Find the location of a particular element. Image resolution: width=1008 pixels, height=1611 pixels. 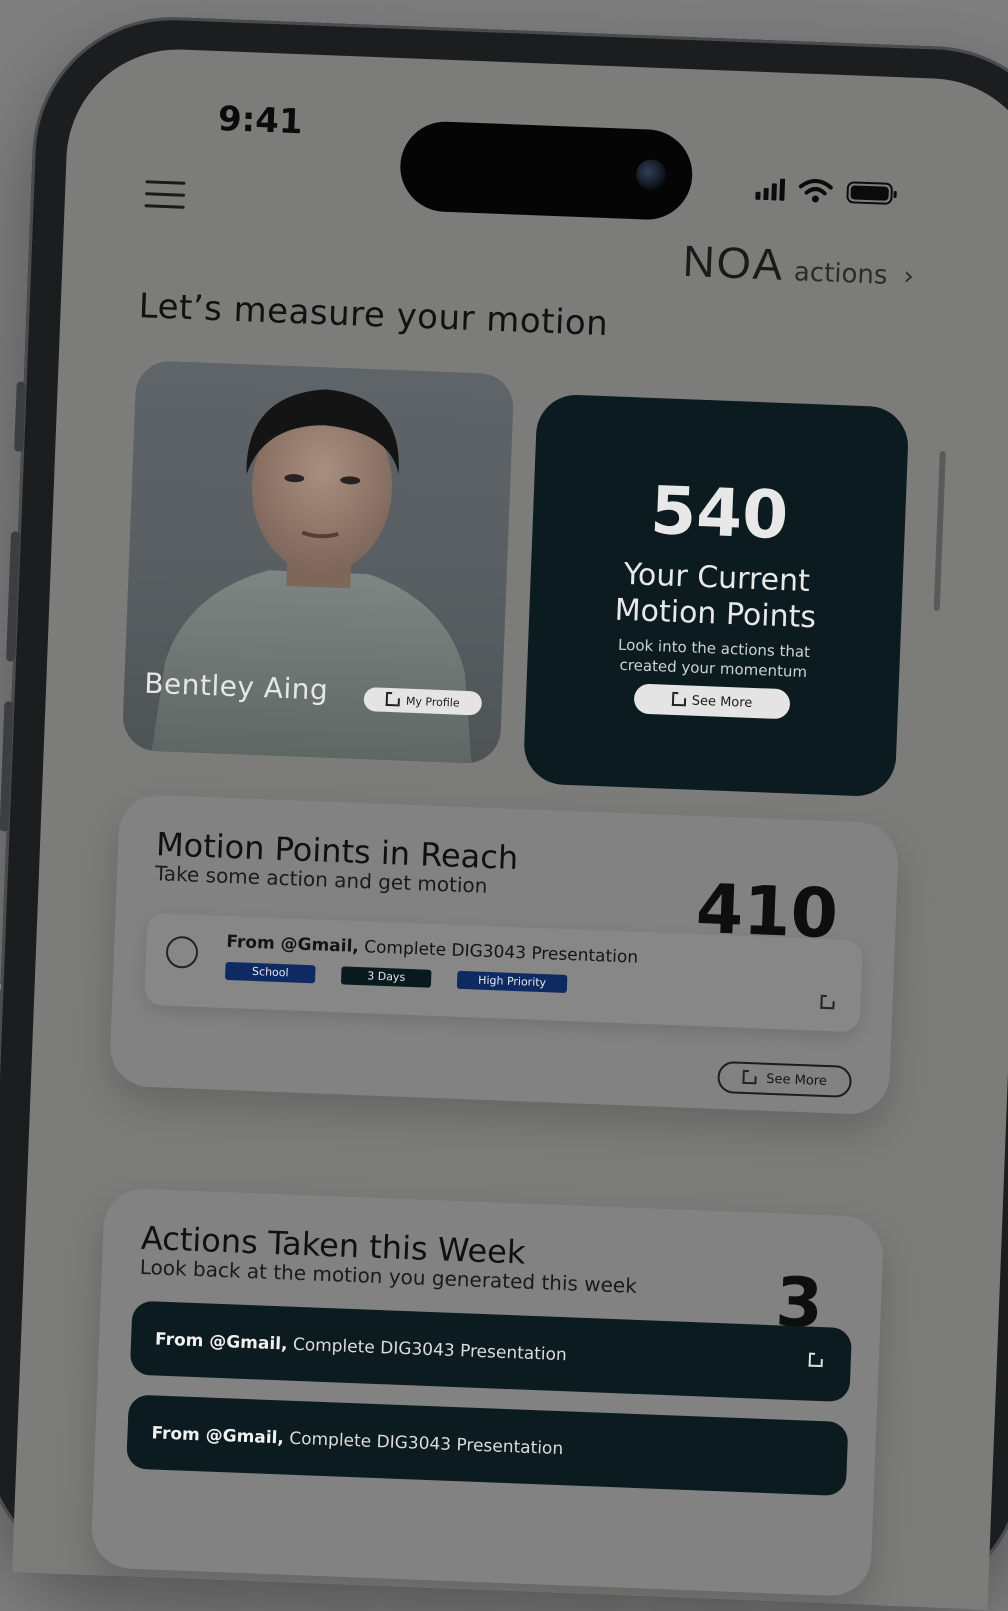

brand-logo: NOA is located at coordinates (733, 263).